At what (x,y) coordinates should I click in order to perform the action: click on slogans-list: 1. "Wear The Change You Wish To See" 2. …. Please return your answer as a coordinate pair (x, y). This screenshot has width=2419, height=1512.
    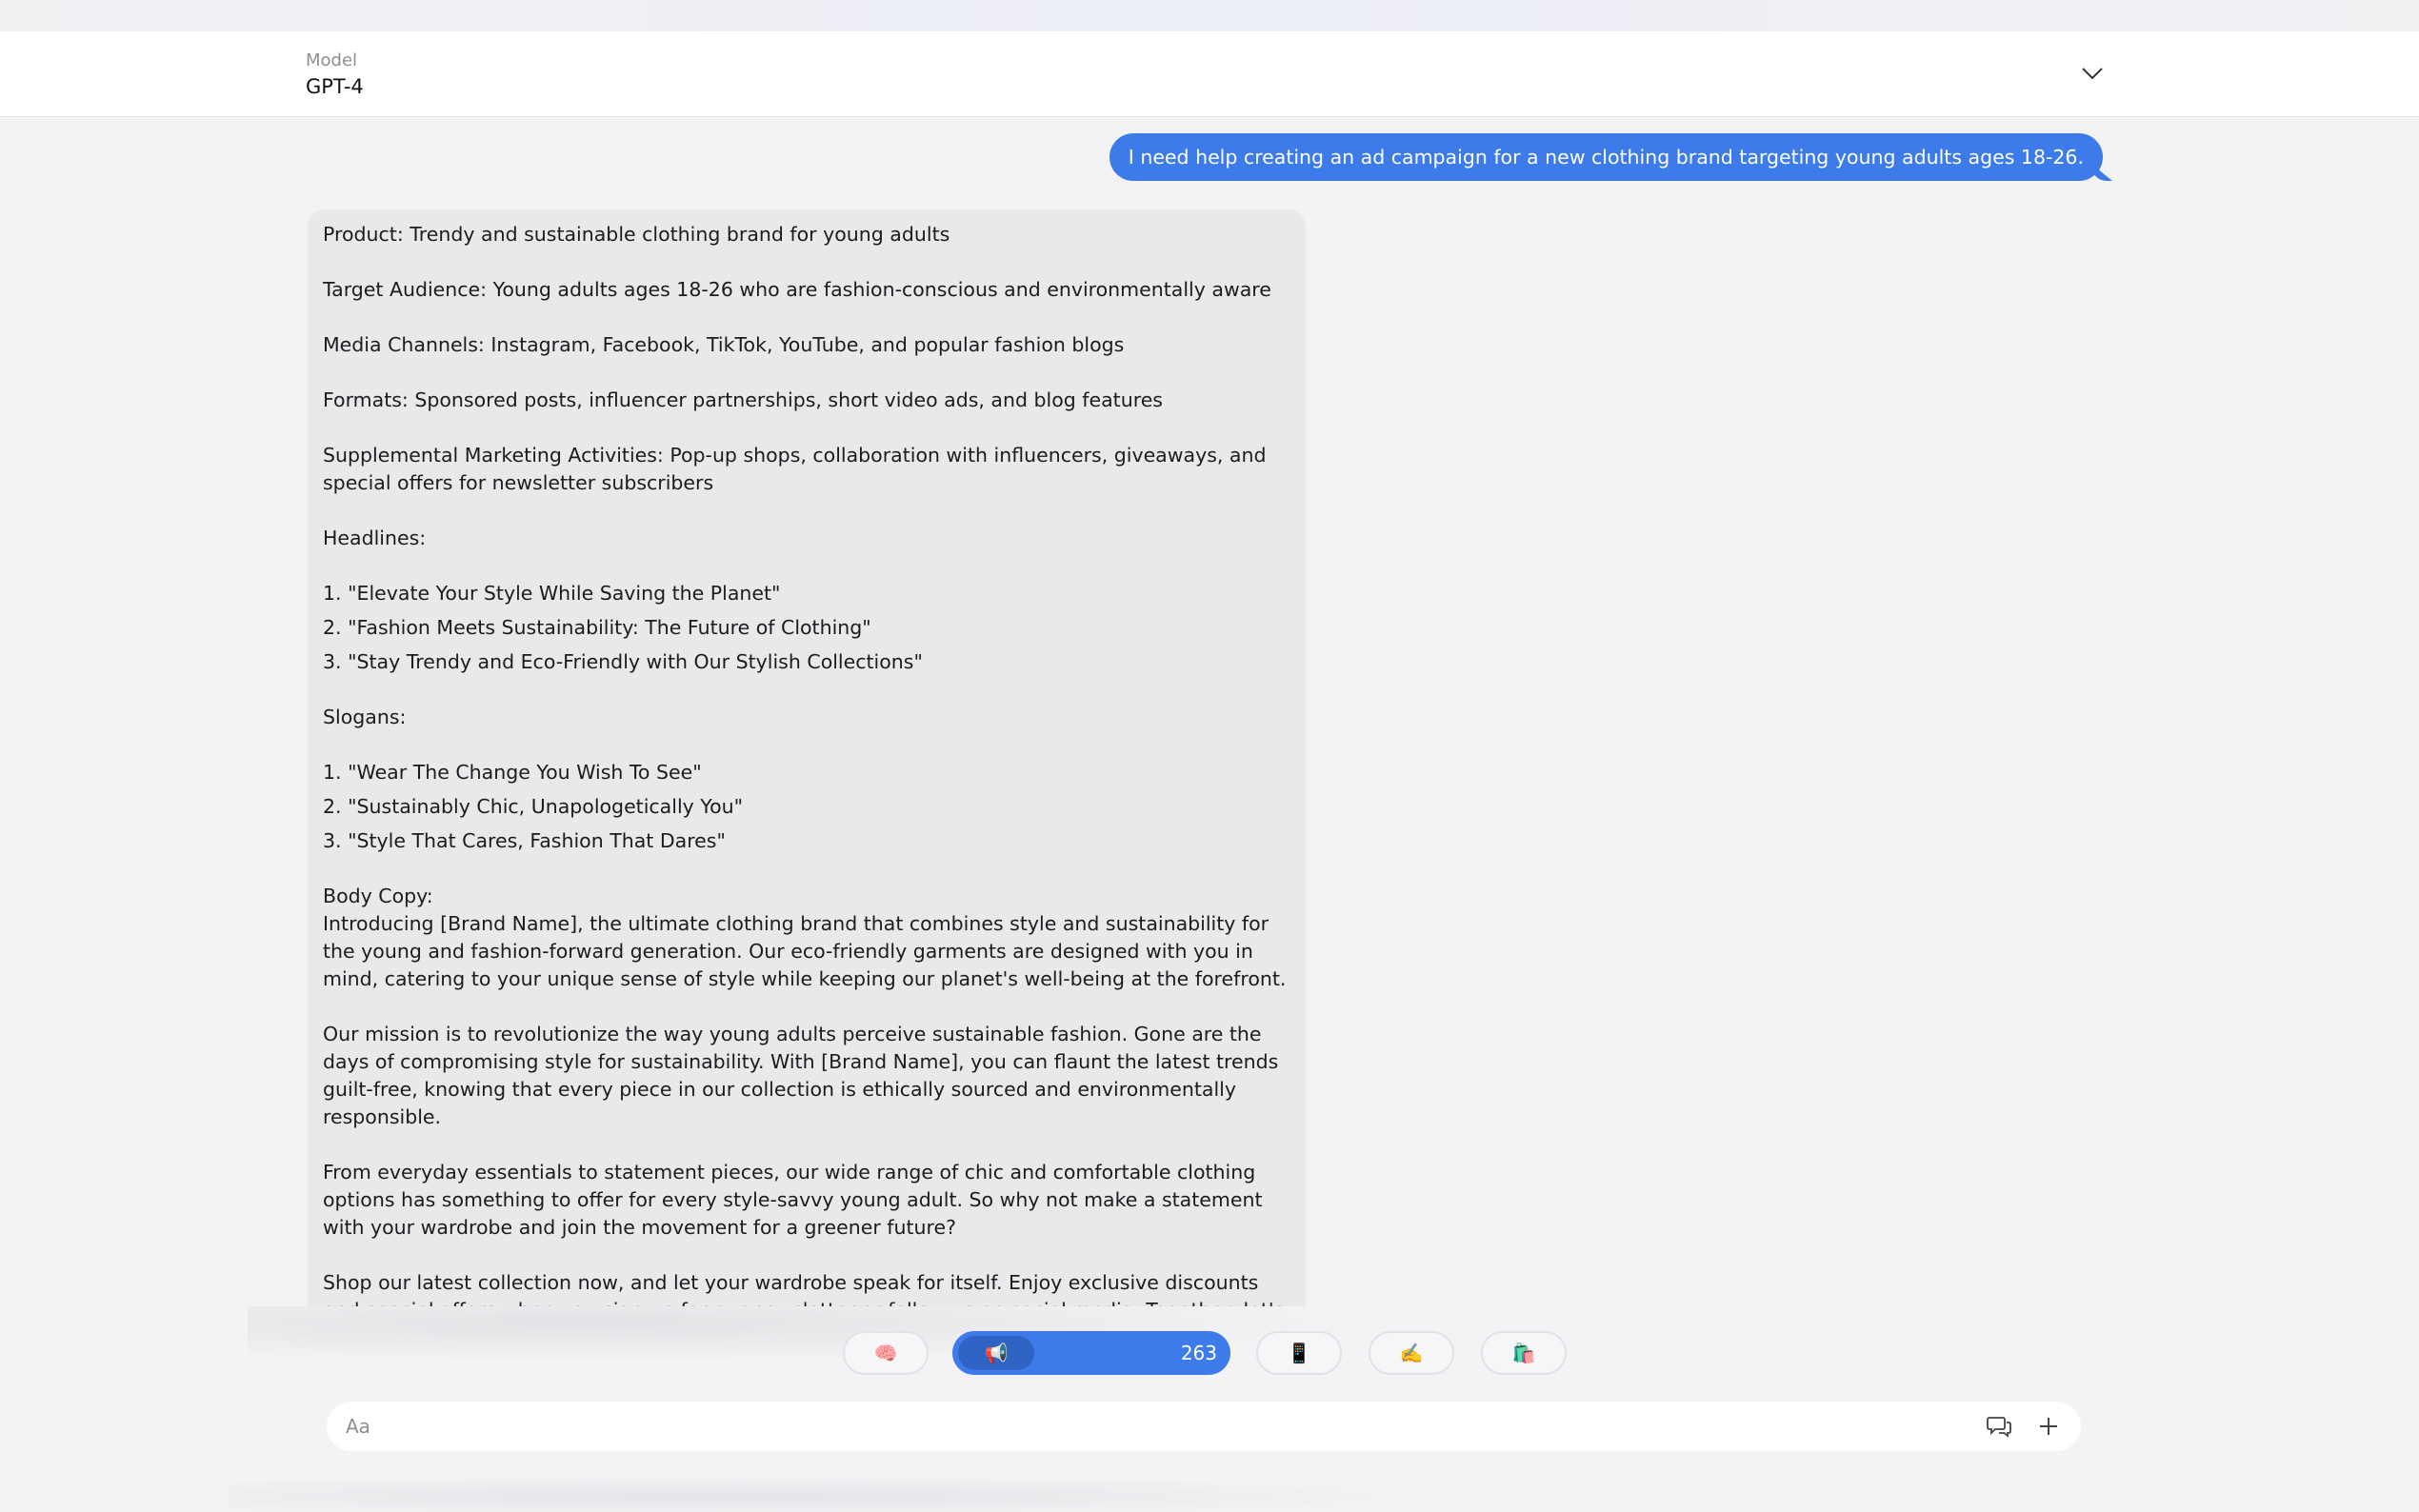
    Looking at the image, I should click on (806, 807).